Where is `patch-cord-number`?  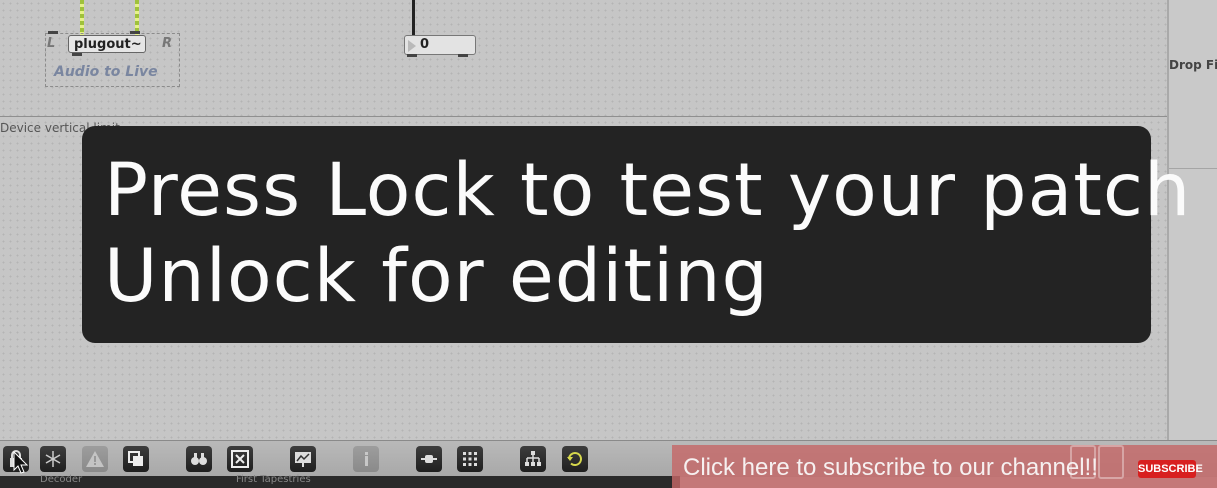 patch-cord-number is located at coordinates (413, 18).